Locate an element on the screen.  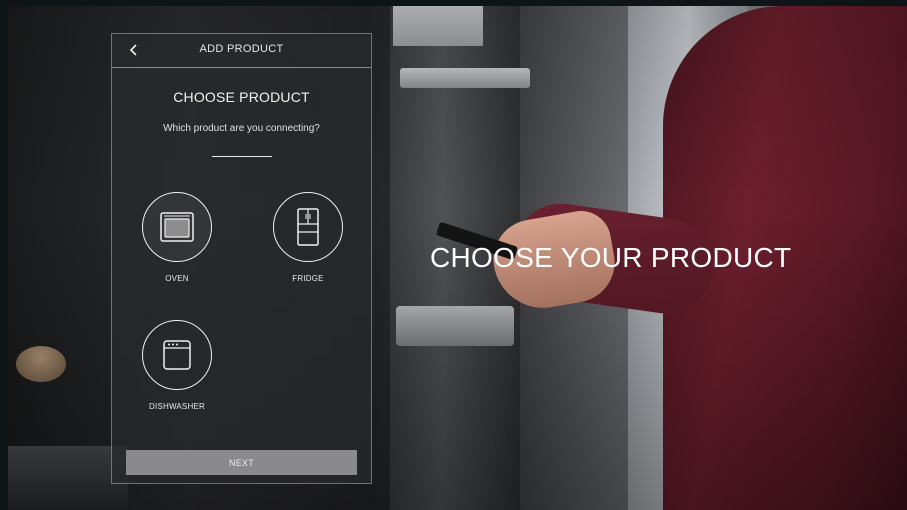
header-title: ADD PRODUCT is located at coordinates (241, 49).